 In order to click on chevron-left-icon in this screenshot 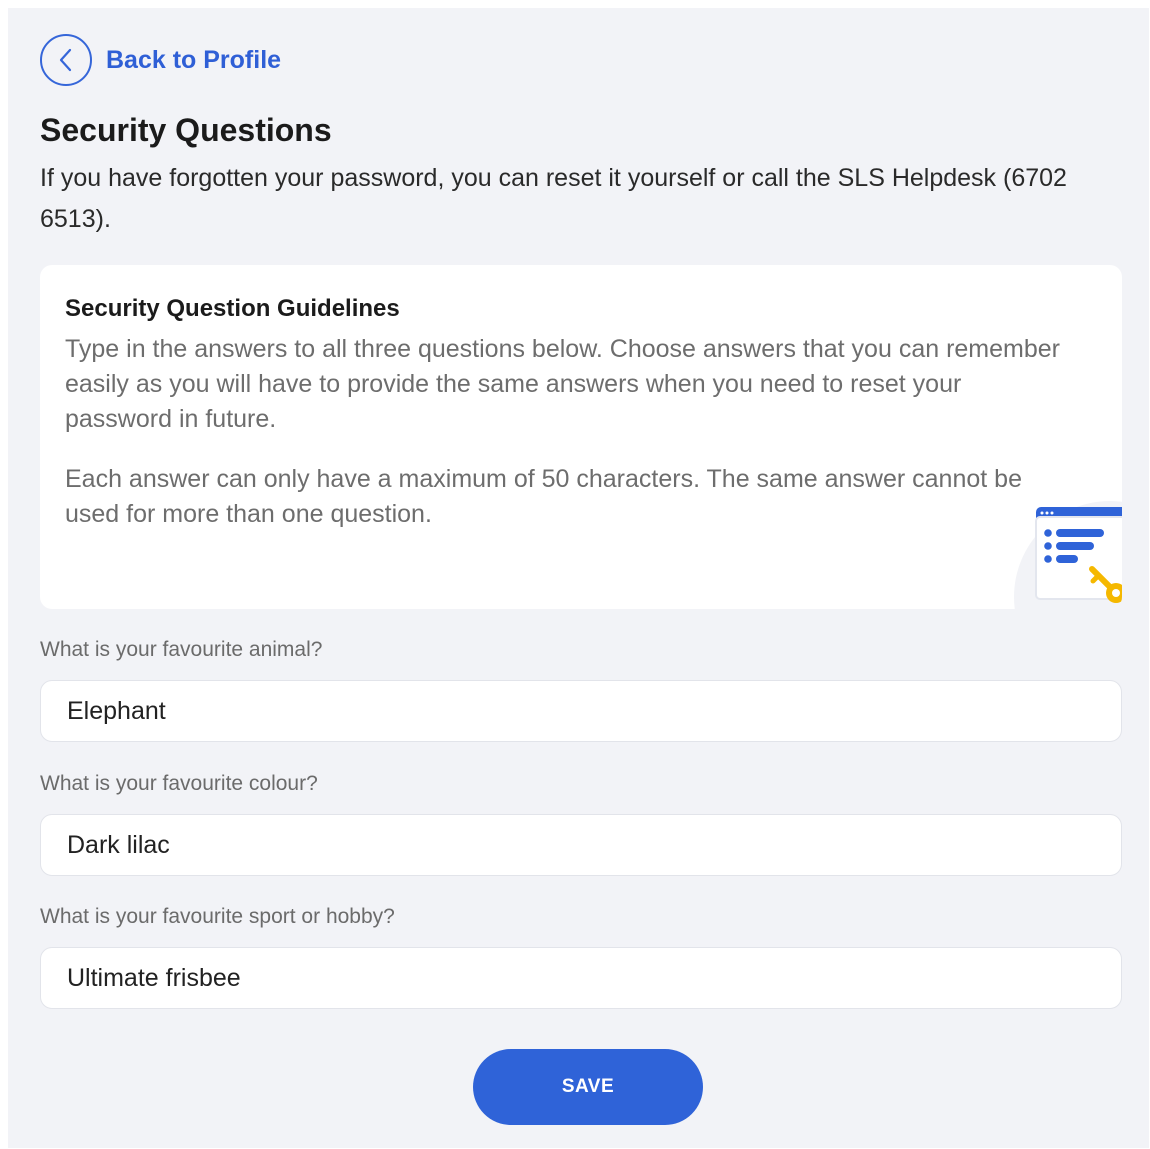, I will do `click(66, 60)`.